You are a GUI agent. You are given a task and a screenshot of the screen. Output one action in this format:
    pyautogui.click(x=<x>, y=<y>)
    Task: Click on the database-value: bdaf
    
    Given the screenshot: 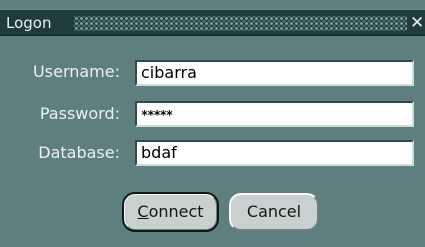 What is the action you would take?
    pyautogui.click(x=159, y=152)
    